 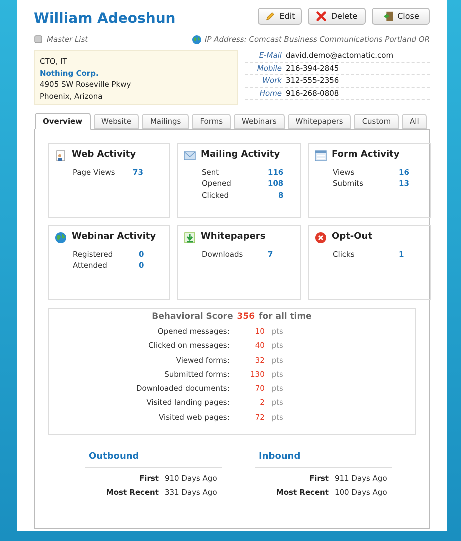 What do you see at coordinates (285, 317) in the screenshot?
I see `score-period: for all time` at bounding box center [285, 317].